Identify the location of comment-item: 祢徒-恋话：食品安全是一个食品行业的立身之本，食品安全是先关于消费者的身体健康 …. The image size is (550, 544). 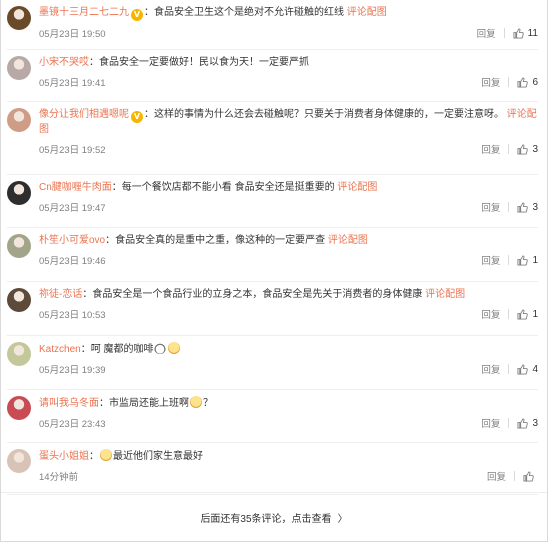
(272, 309).